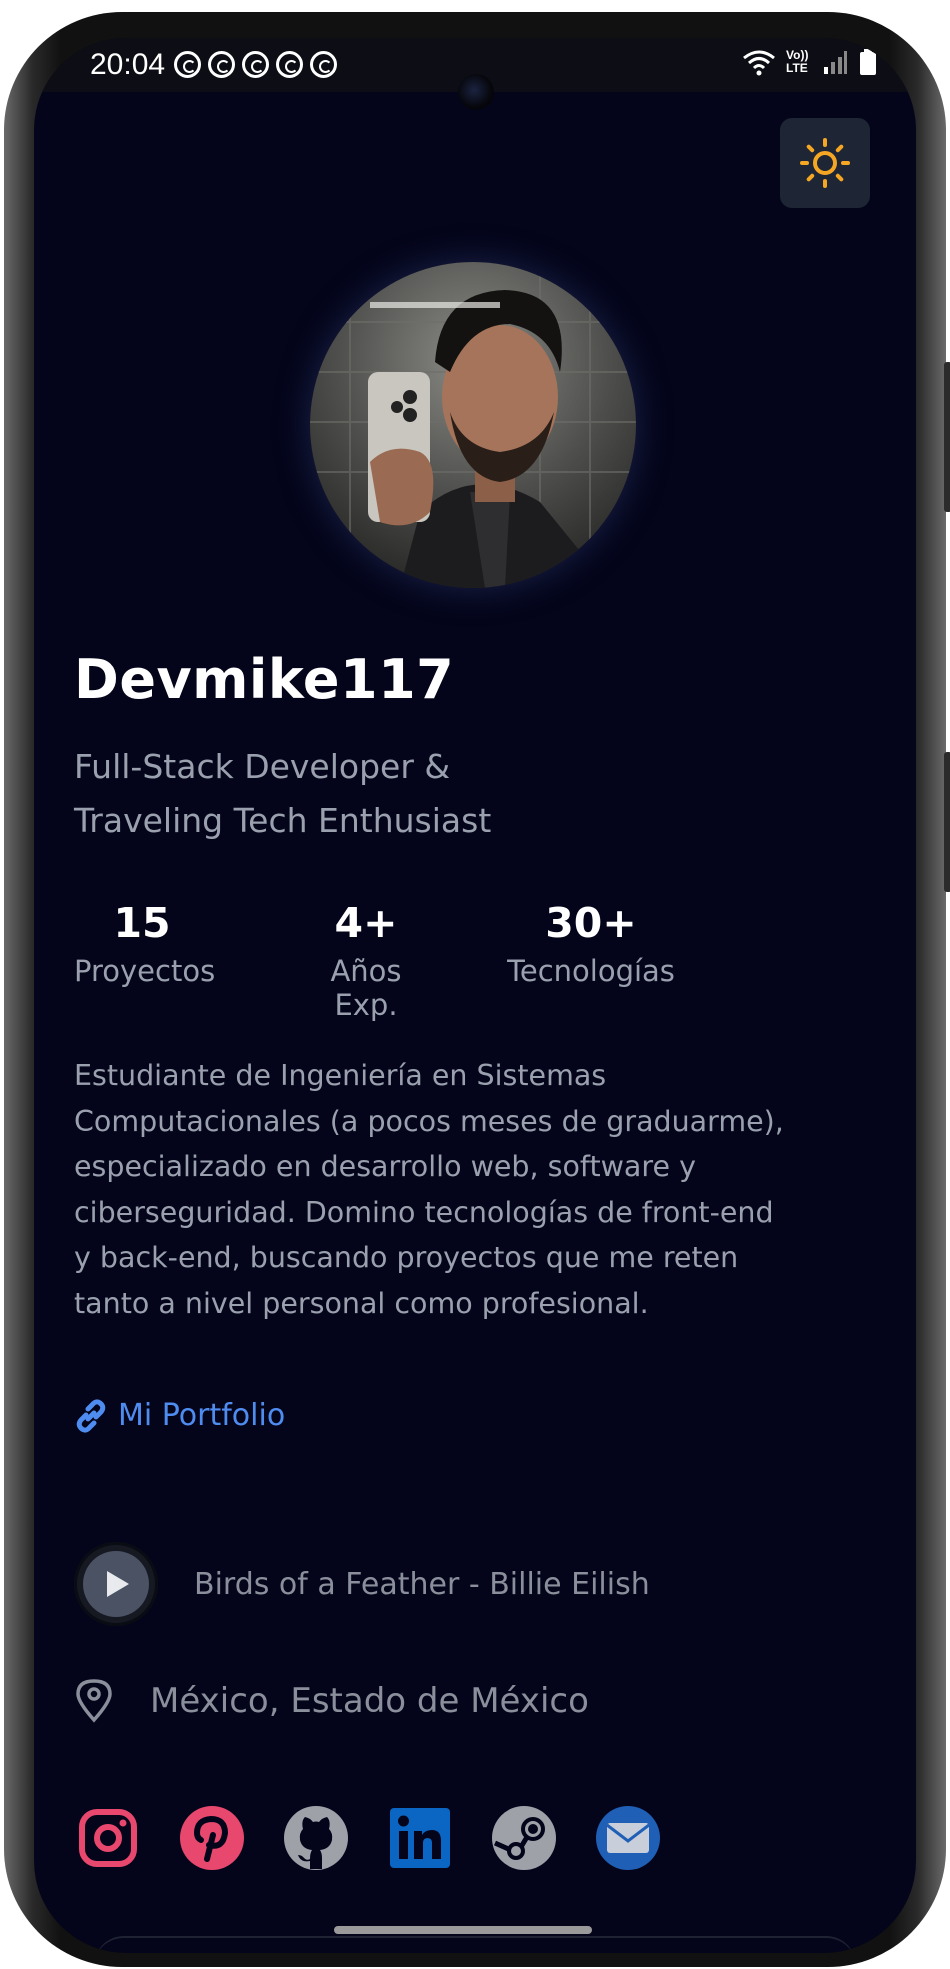  What do you see at coordinates (369, 1701) in the screenshot?
I see `location-text: México, Estado de México` at bounding box center [369, 1701].